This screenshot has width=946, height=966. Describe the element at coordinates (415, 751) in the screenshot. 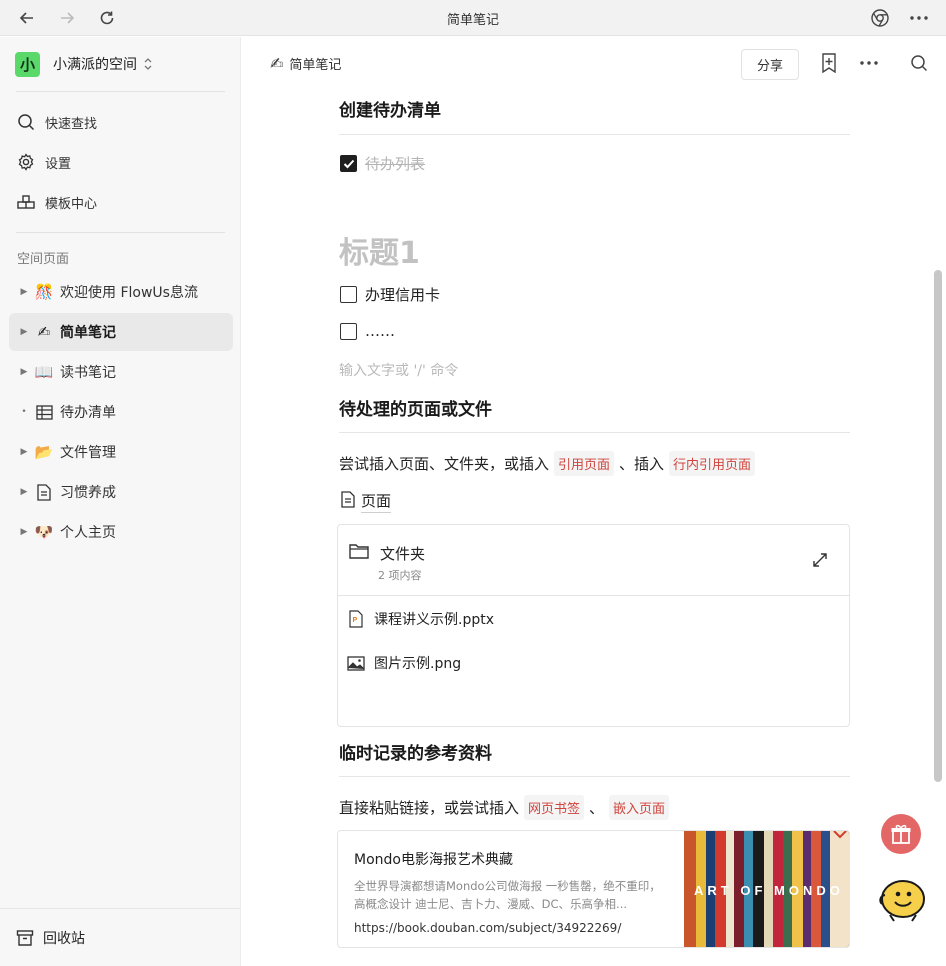

I see `heading-references: 临时记录的参考资料` at that location.